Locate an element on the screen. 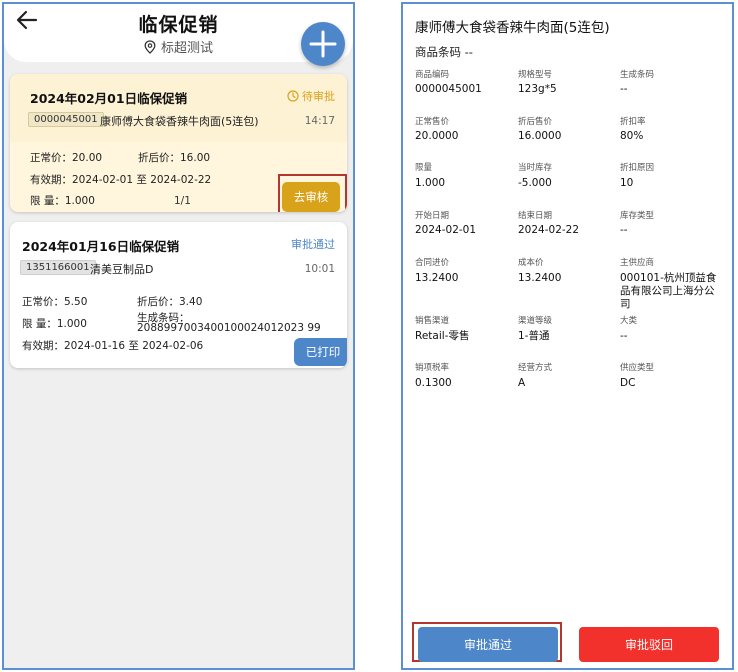  field-label: 规格型号 is located at coordinates (535, 75).